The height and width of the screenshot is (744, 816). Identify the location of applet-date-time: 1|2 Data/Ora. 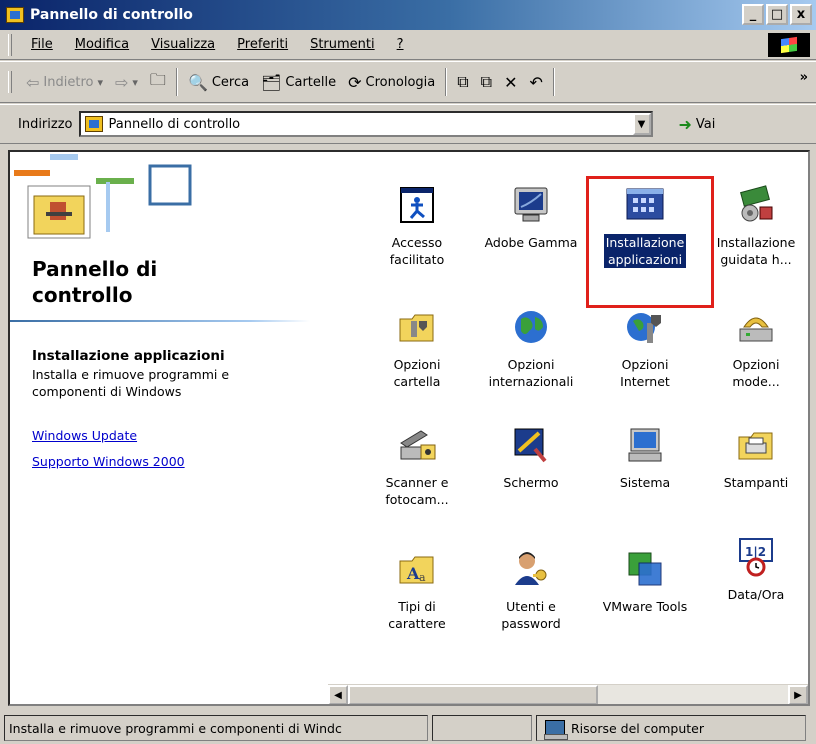
(753, 569).